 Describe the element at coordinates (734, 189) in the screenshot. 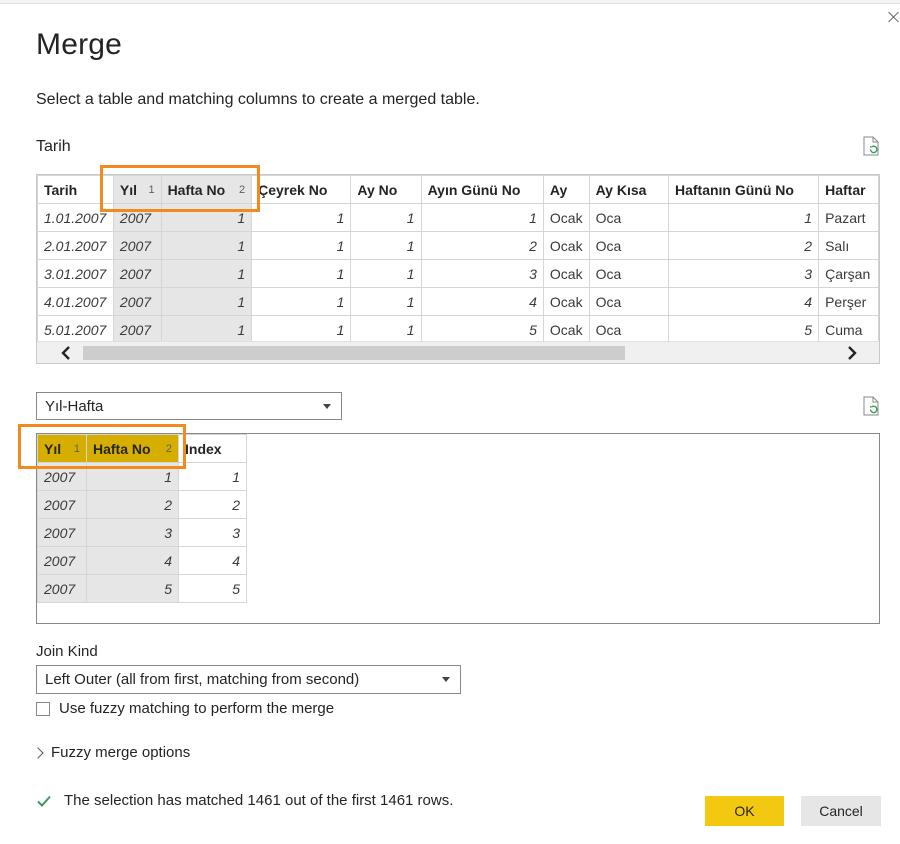

I see `column-header-label: Haftanın Günü No` at that location.